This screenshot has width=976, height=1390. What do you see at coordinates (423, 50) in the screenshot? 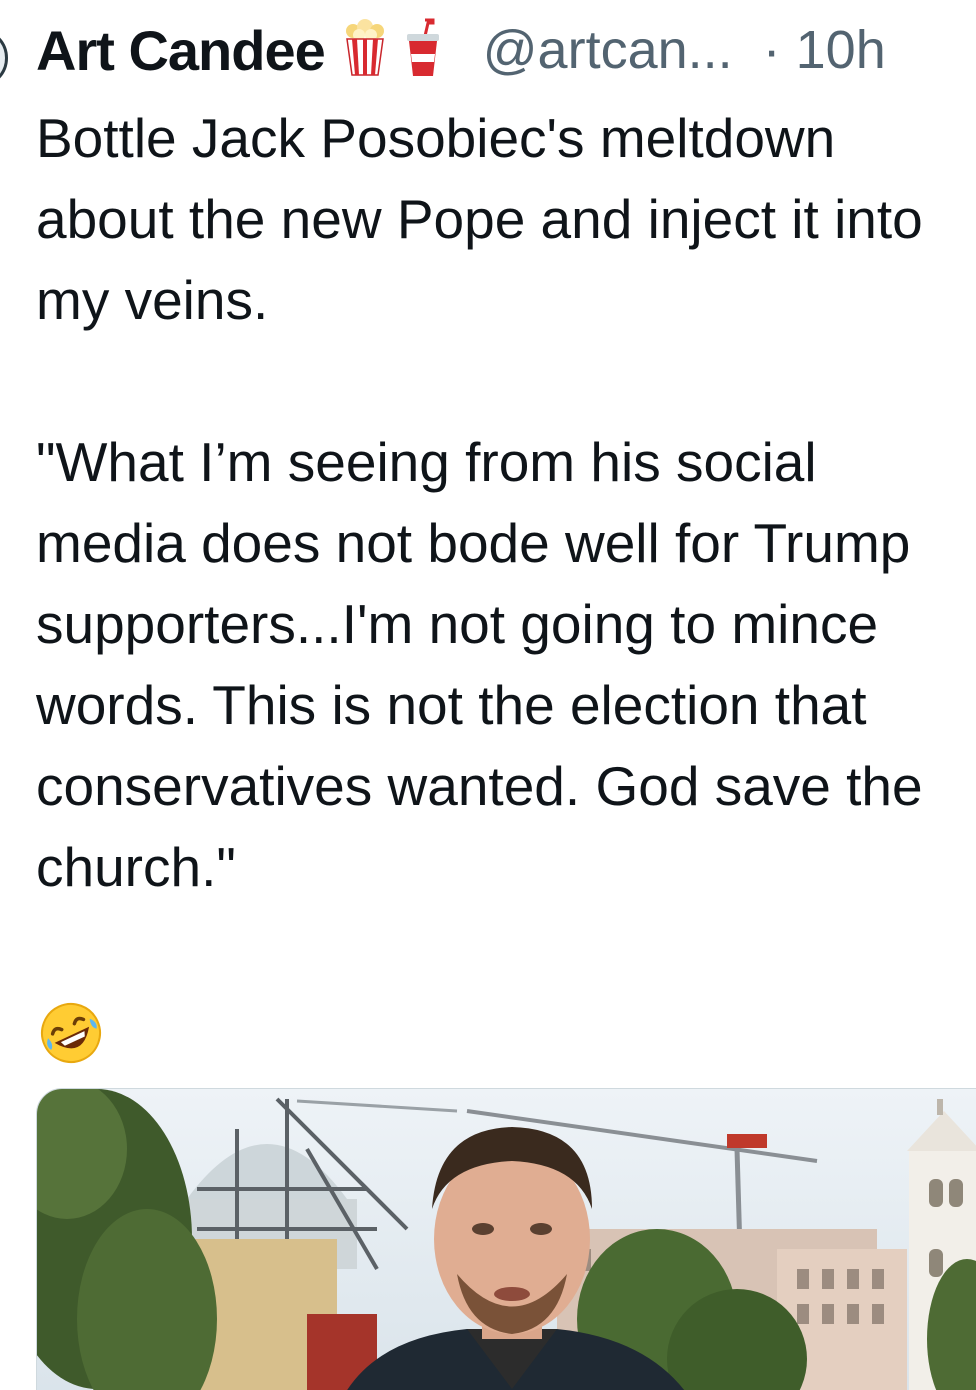
I see `soda-cup-icon` at bounding box center [423, 50].